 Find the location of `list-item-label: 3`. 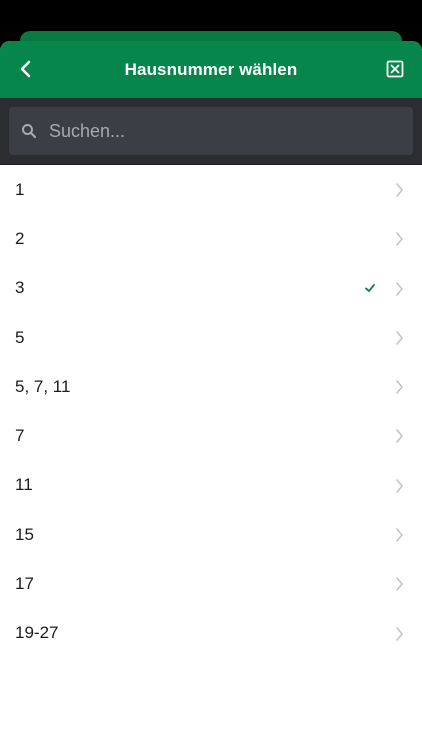

list-item-label: 3 is located at coordinates (20, 288).